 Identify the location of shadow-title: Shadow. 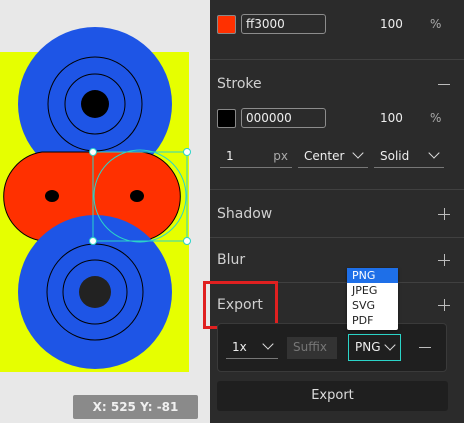
(245, 214).